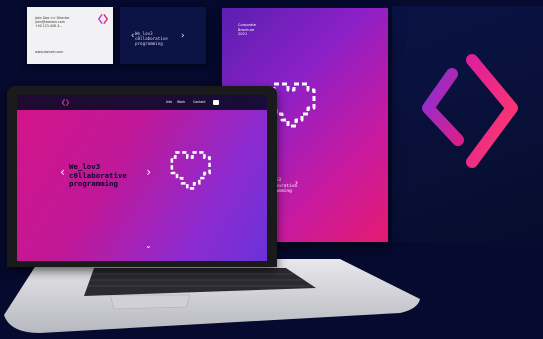  What do you see at coordinates (149, 172) in the screenshot?
I see `hero-close-bracket-icon: ›` at bounding box center [149, 172].